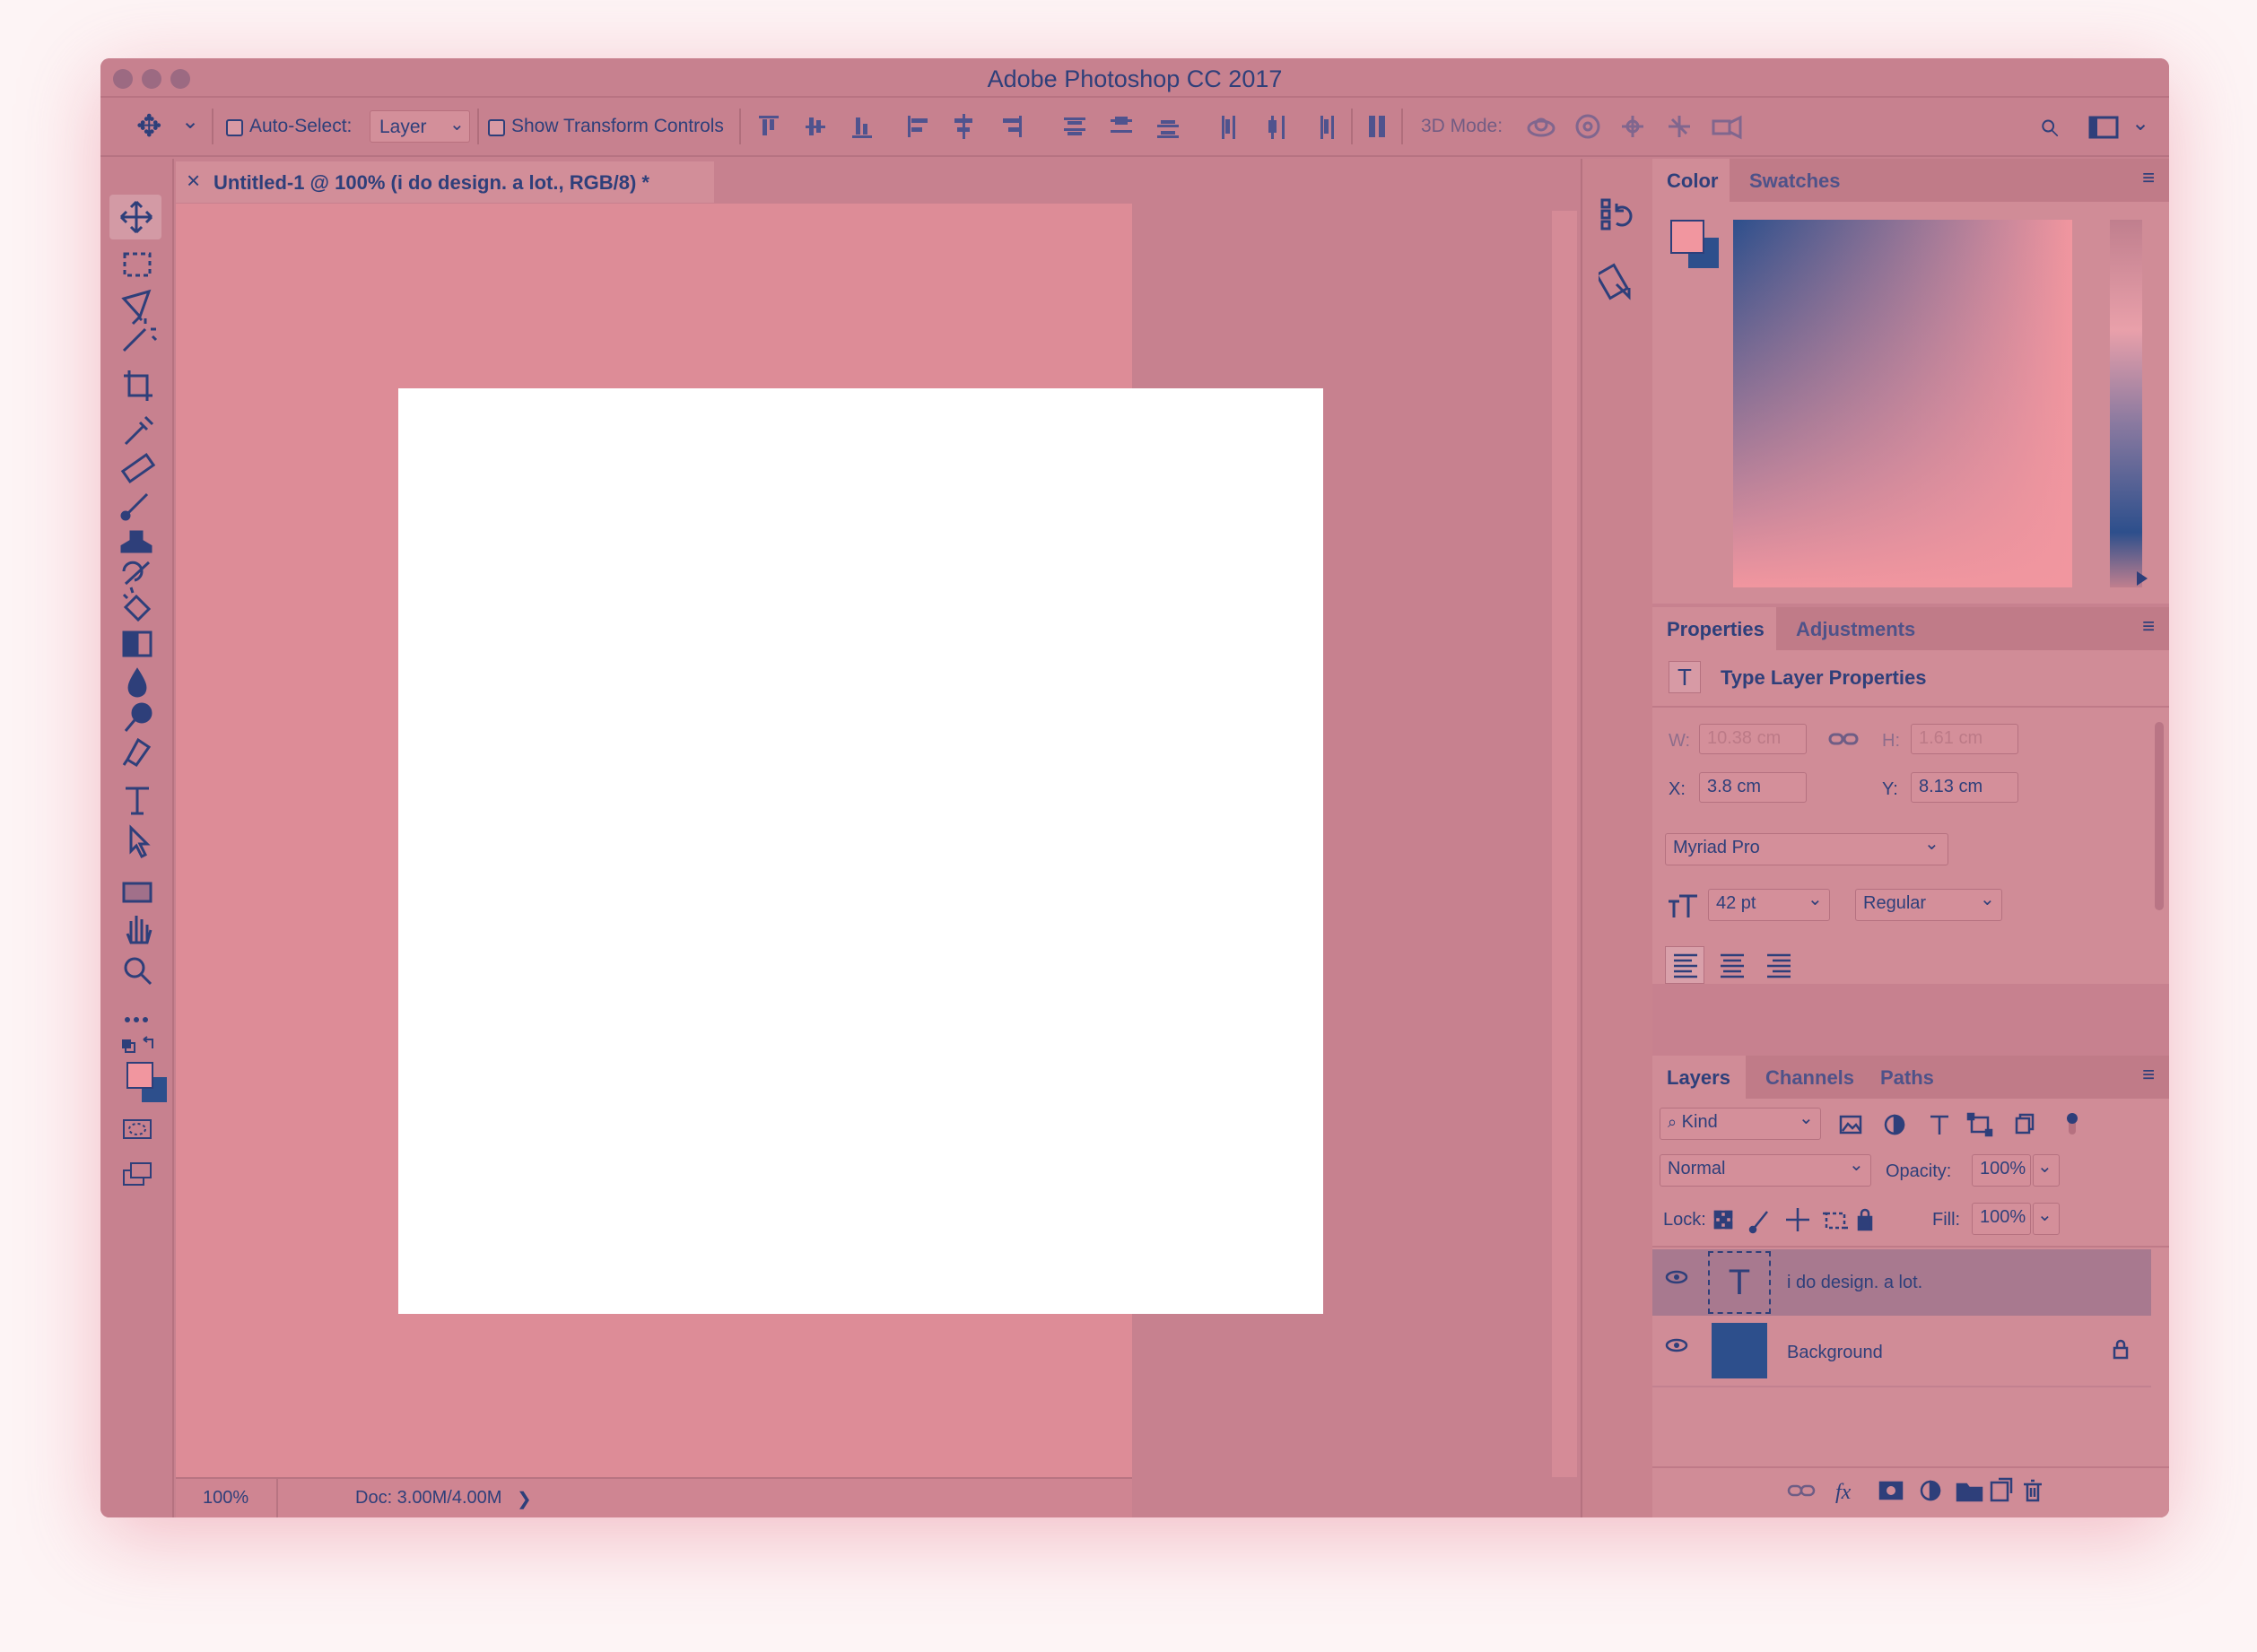  What do you see at coordinates (963, 126) in the screenshot?
I see `align-hcenter-icon` at bounding box center [963, 126].